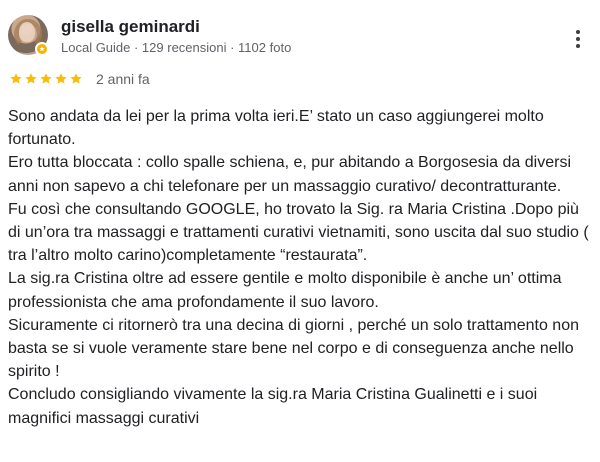 The image size is (600, 462). I want to click on rating-row: 2 anni fa, so click(79, 79).